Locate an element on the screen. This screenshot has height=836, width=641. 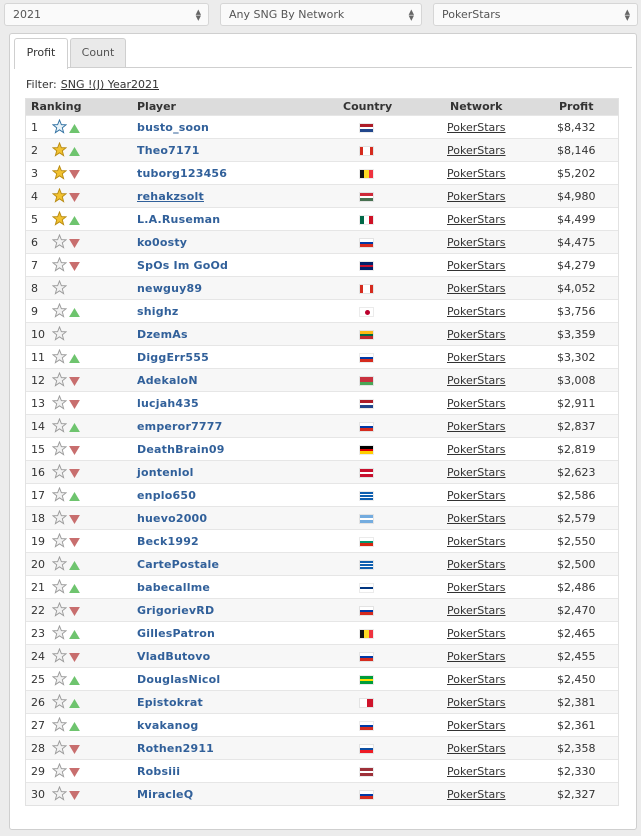
player-link: ko0osty is located at coordinates (162, 242).